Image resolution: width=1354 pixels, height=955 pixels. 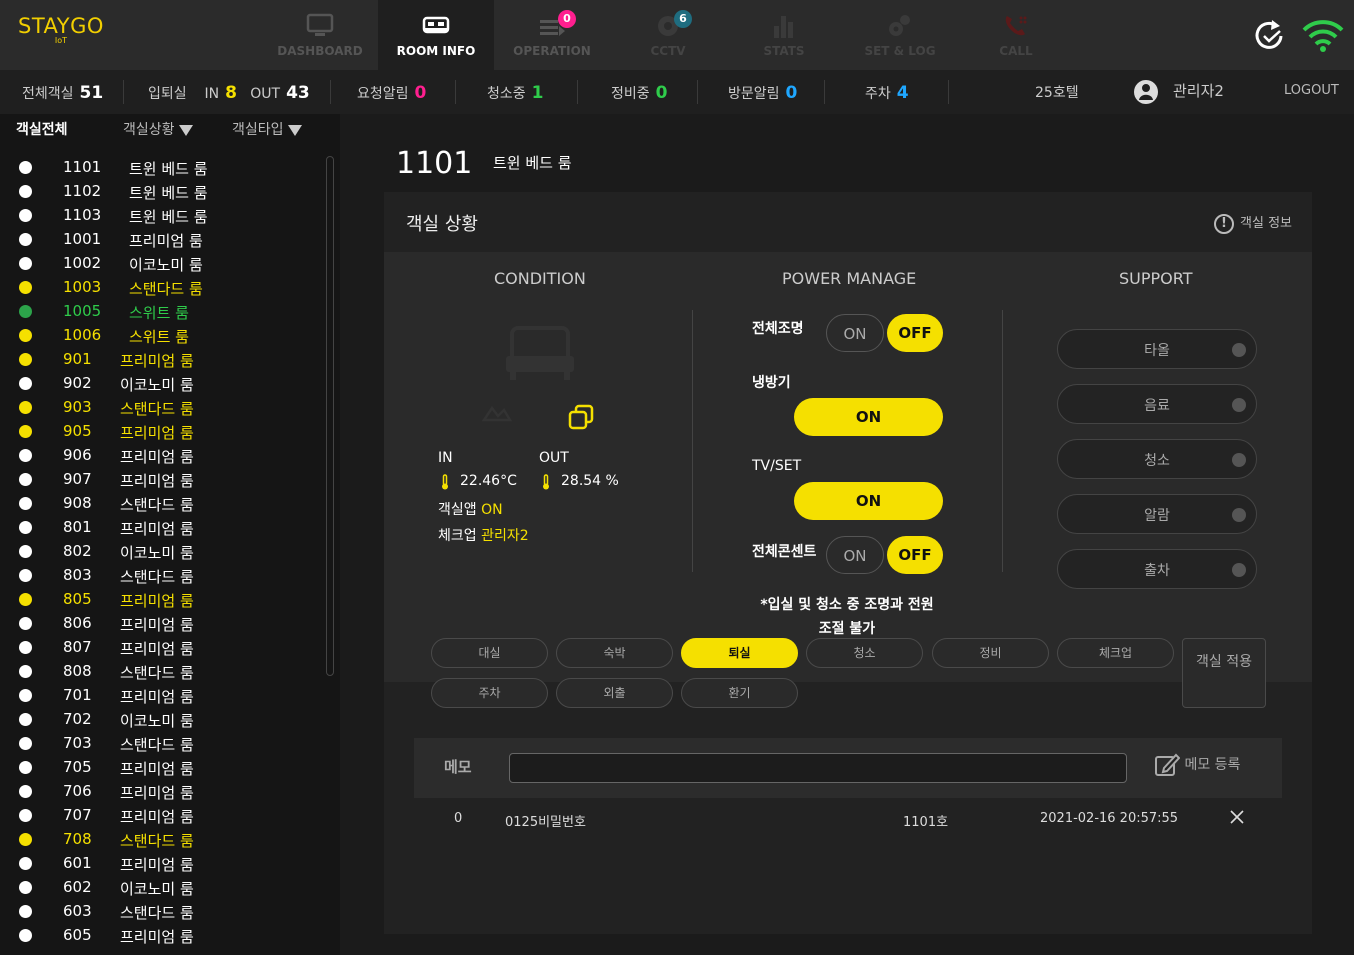 I want to click on room-list-item: 605 프리미엄 룸, so click(x=161, y=936).